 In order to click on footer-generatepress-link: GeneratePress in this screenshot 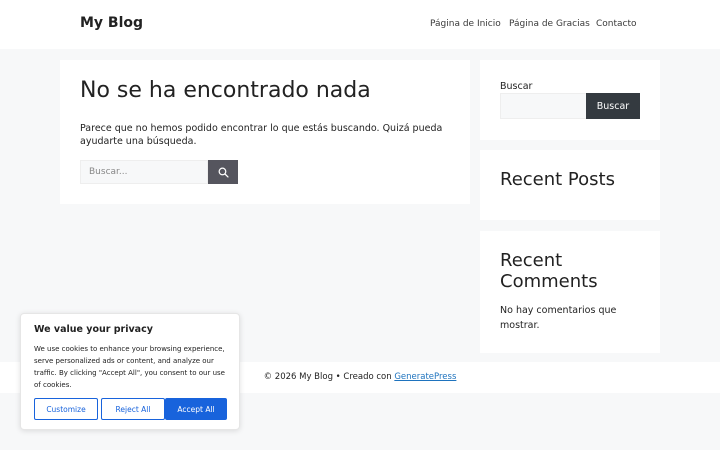, I will do `click(425, 377)`.